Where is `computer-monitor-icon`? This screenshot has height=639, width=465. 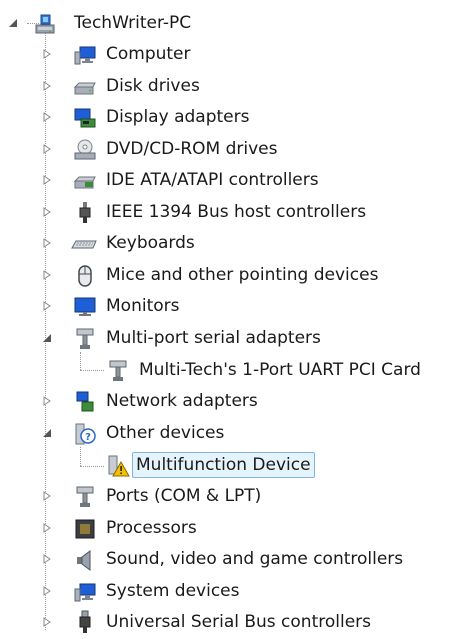
computer-monitor-icon is located at coordinates (84, 54).